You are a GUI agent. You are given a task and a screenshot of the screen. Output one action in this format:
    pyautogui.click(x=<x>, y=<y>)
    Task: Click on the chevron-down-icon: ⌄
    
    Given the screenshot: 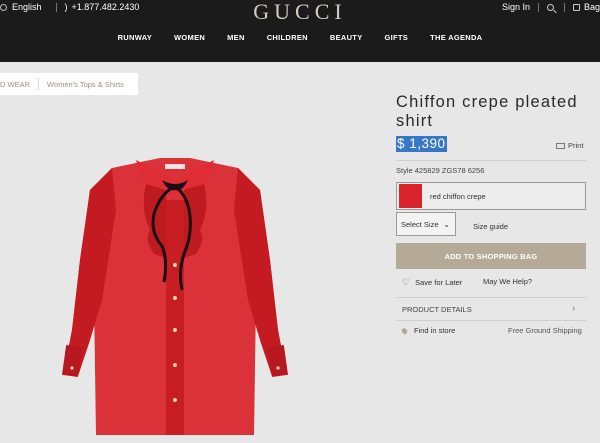 What is the action you would take?
    pyautogui.click(x=446, y=224)
    